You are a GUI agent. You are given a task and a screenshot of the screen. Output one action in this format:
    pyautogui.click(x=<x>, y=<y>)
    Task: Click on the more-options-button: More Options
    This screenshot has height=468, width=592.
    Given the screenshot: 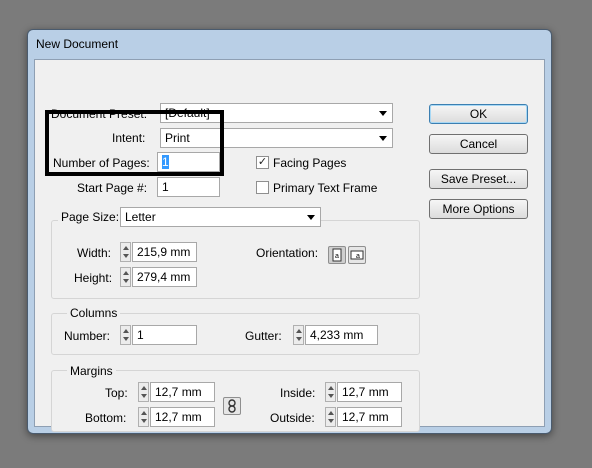 What is the action you would take?
    pyautogui.click(x=478, y=209)
    